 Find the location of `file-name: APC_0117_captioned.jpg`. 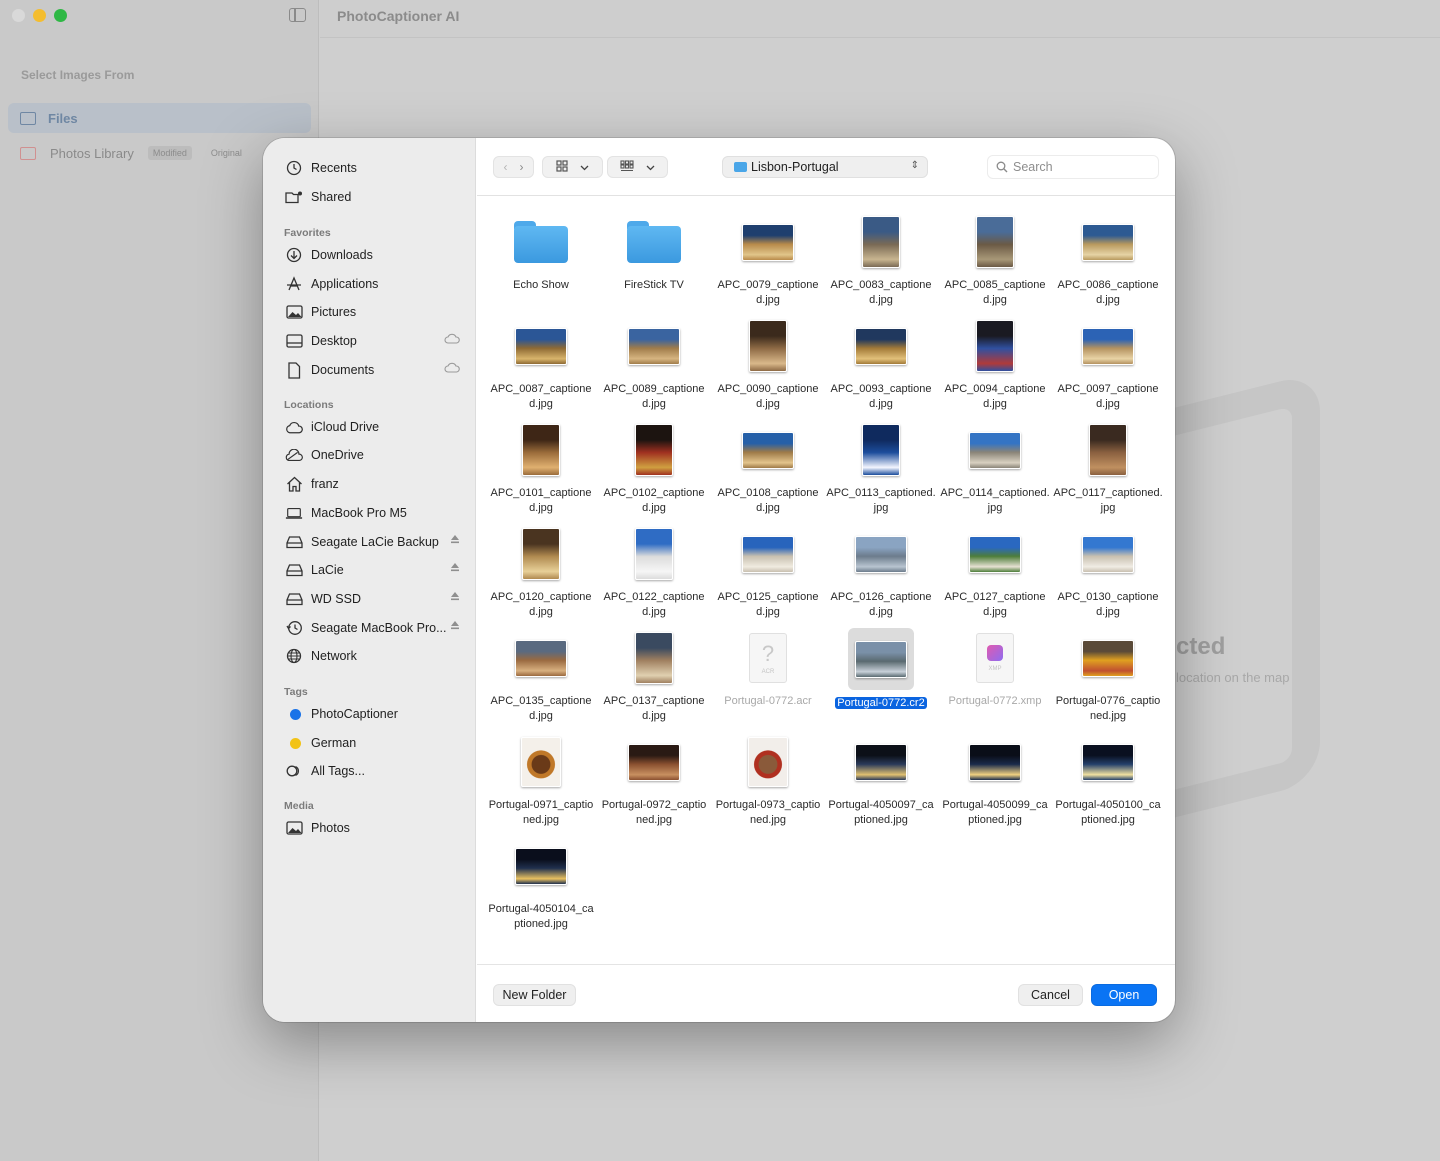

file-name: APC_0117_captioned.jpg is located at coordinates (1108, 500).